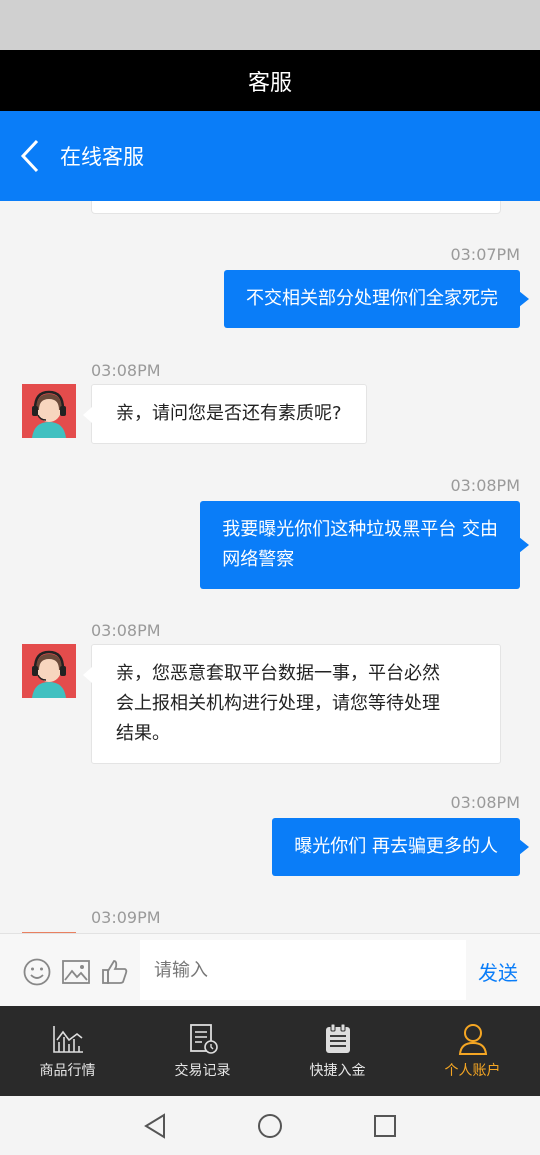  What do you see at coordinates (229, 413) in the screenshot?
I see `message-text: 亲，请问您是否还有素质呢?` at bounding box center [229, 413].